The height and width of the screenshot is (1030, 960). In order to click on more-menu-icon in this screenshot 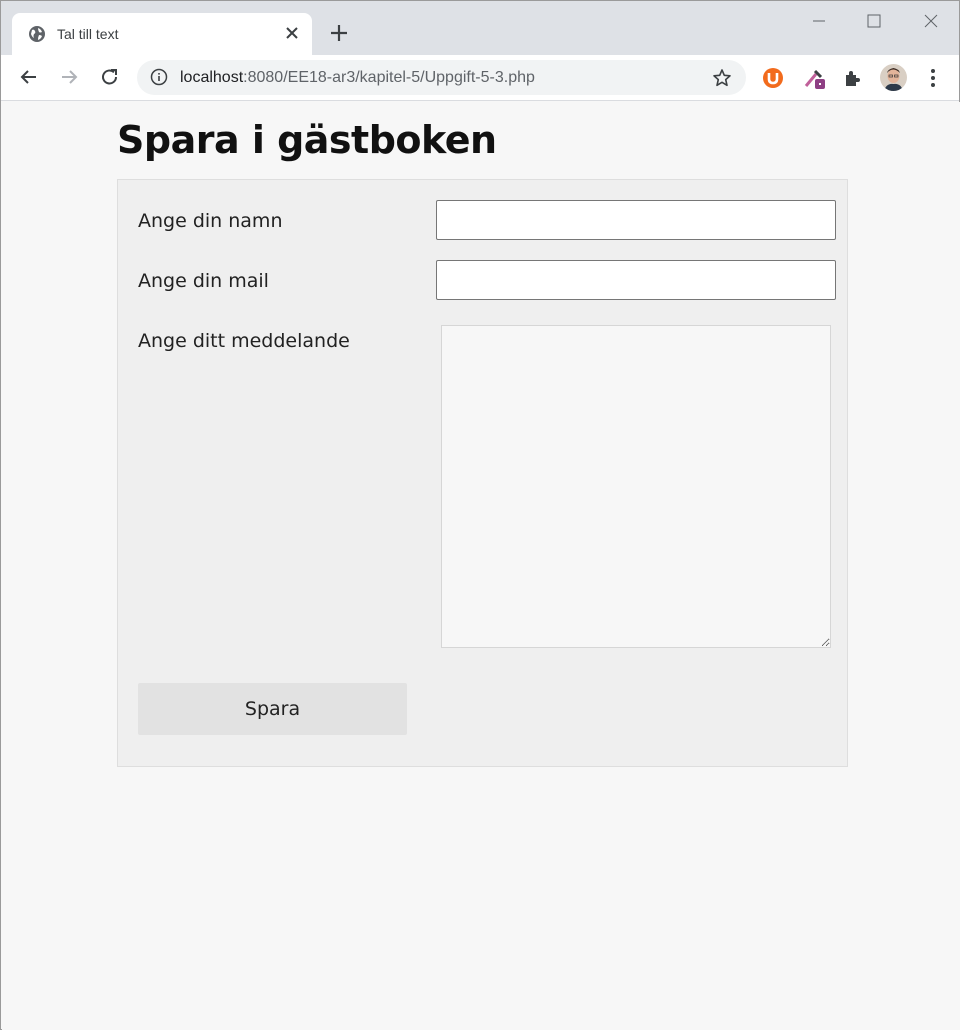, I will do `click(933, 78)`.